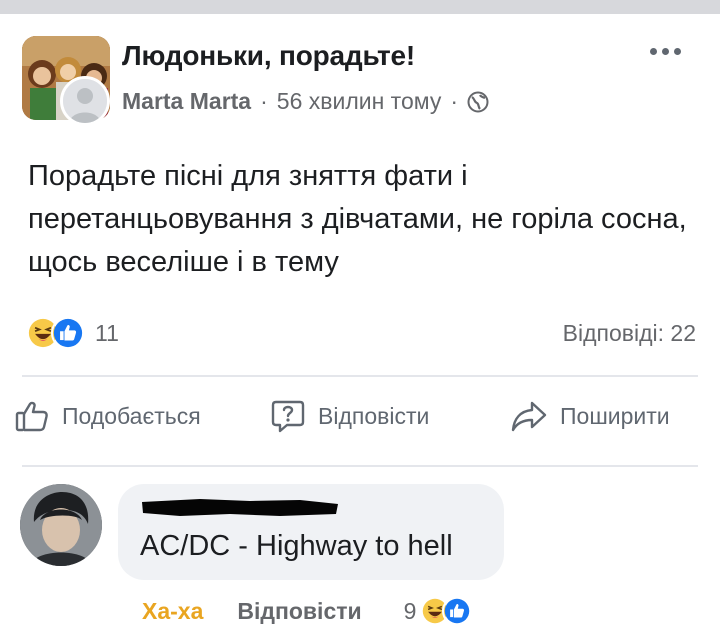  Describe the element at coordinates (529, 416) in the screenshot. I see `share-arrow-icon` at that location.